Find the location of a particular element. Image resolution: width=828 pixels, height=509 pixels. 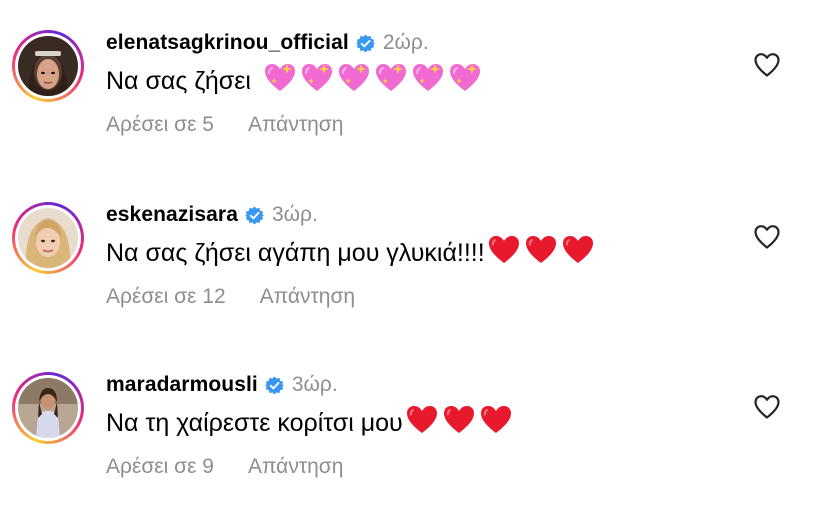

comment-header: elenatsagkrinou_official 2ώρ. is located at coordinates (267, 43).